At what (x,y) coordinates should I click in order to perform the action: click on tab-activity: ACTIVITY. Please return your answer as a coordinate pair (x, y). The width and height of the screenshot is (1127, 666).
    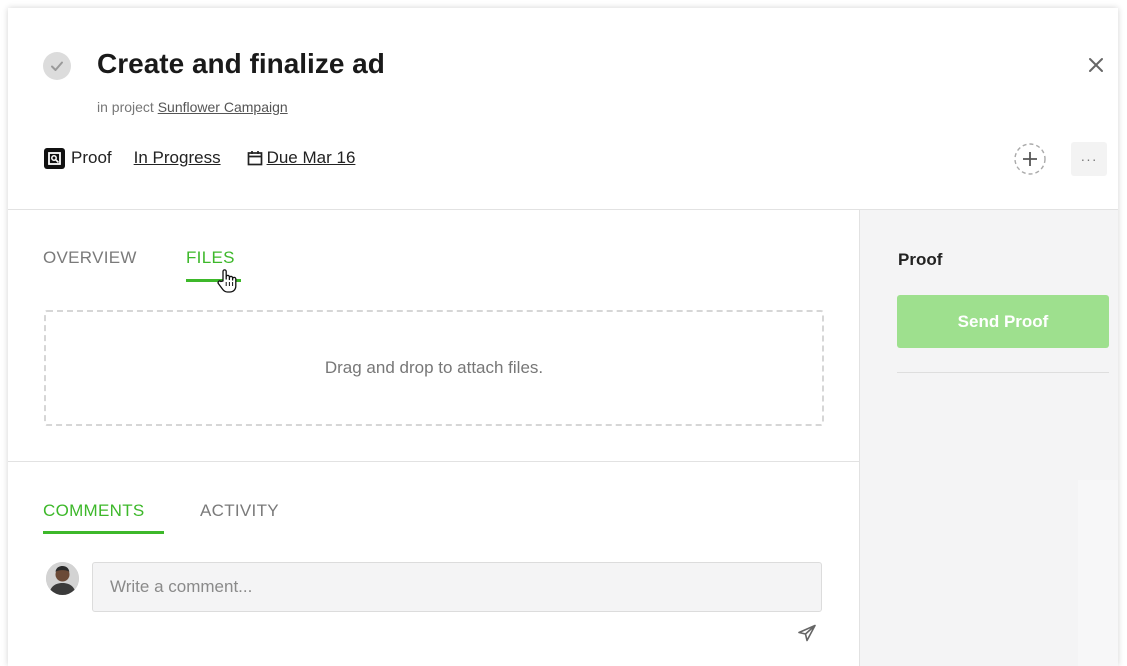
    Looking at the image, I should click on (239, 511).